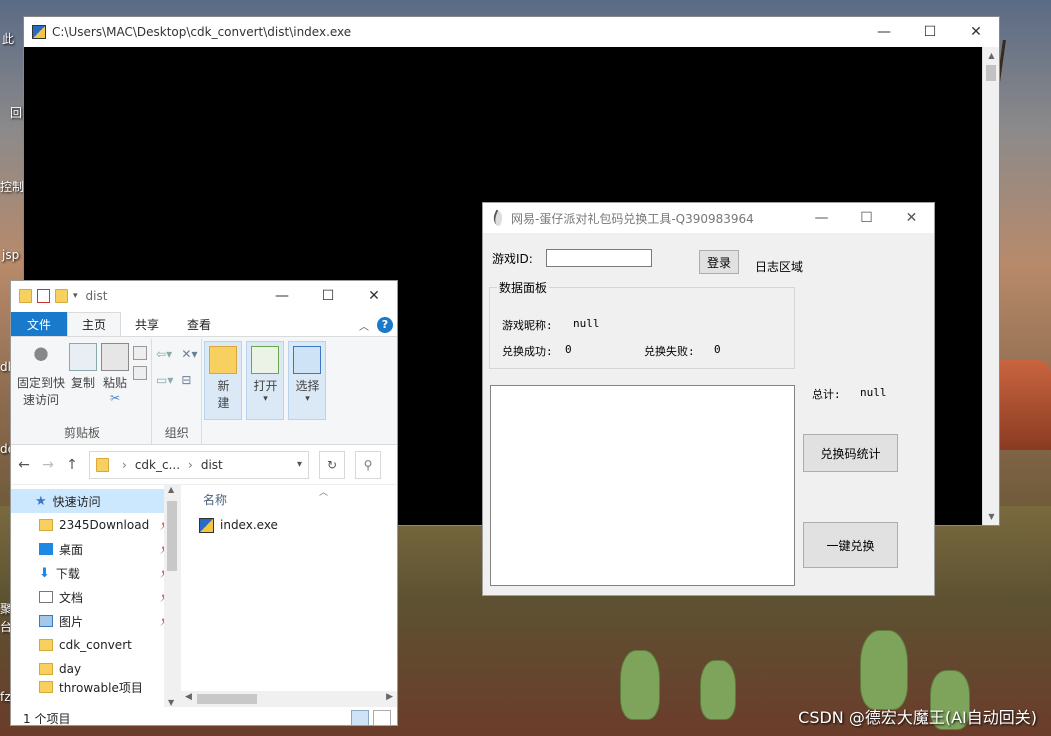 Image resolution: width=1051 pixels, height=736 pixels. I want to click on copy-button: 复制, so click(83, 380).